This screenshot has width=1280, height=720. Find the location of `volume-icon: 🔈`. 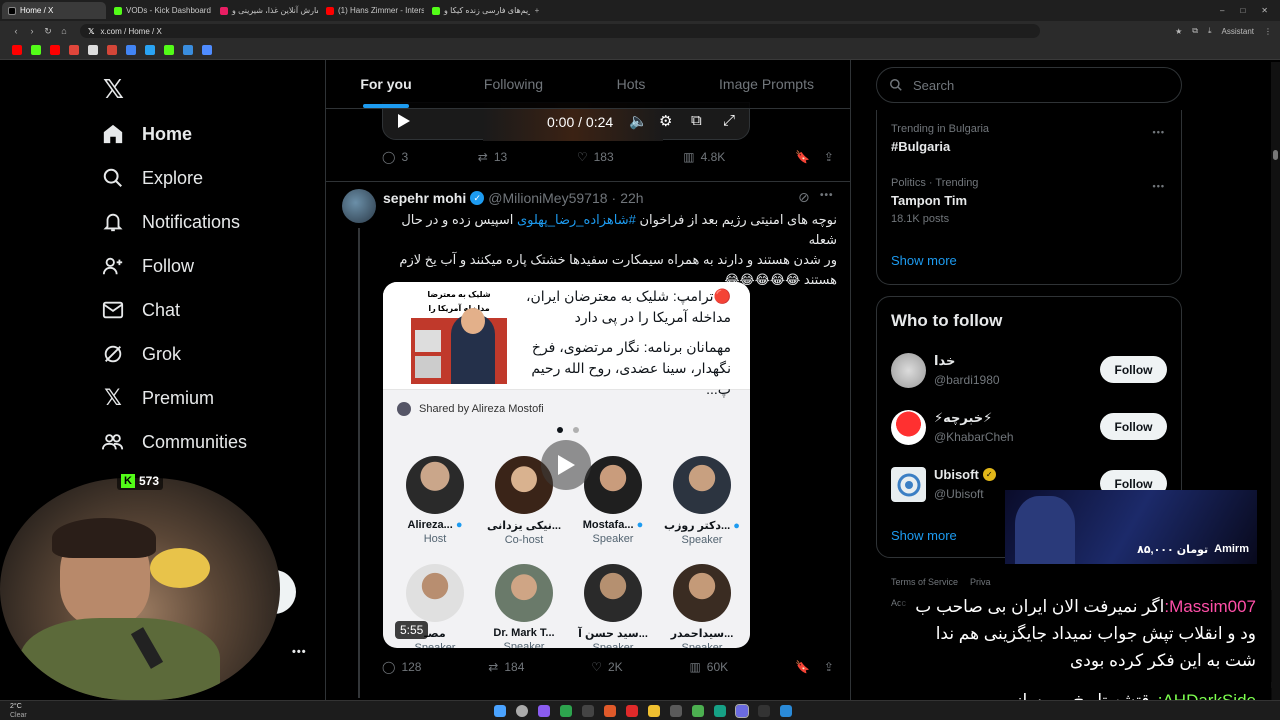

volume-icon: 🔈 is located at coordinates (638, 121).